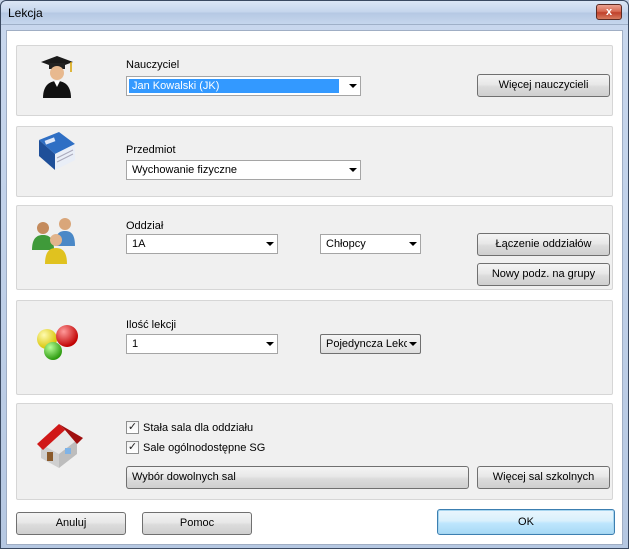 The image size is (629, 549). What do you see at coordinates (139, 244) in the screenshot?
I see `class-selected-value: 1A` at bounding box center [139, 244].